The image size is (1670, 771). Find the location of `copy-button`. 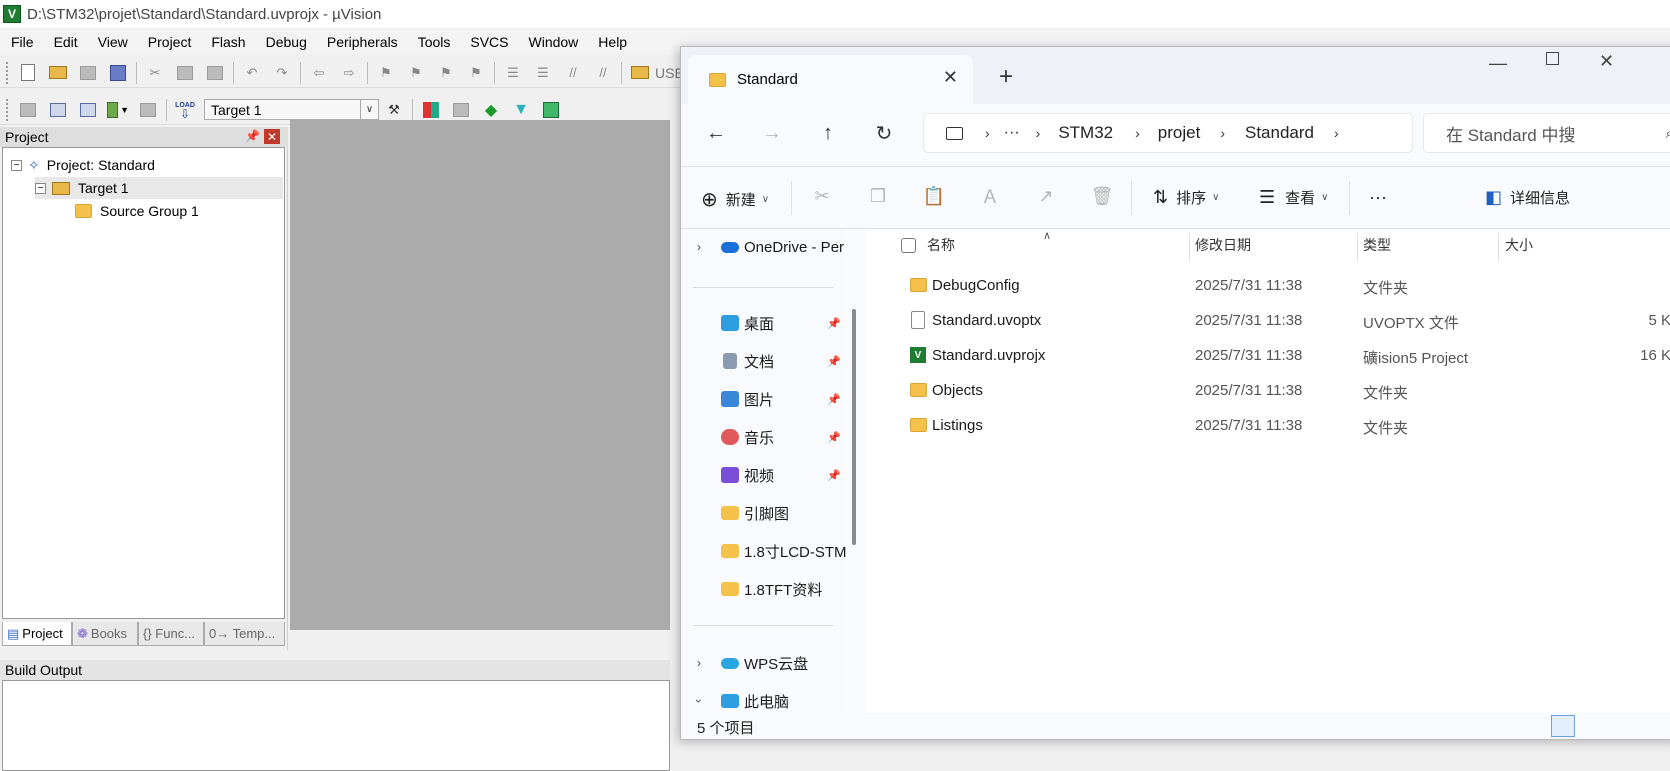

copy-button is located at coordinates (185, 73).